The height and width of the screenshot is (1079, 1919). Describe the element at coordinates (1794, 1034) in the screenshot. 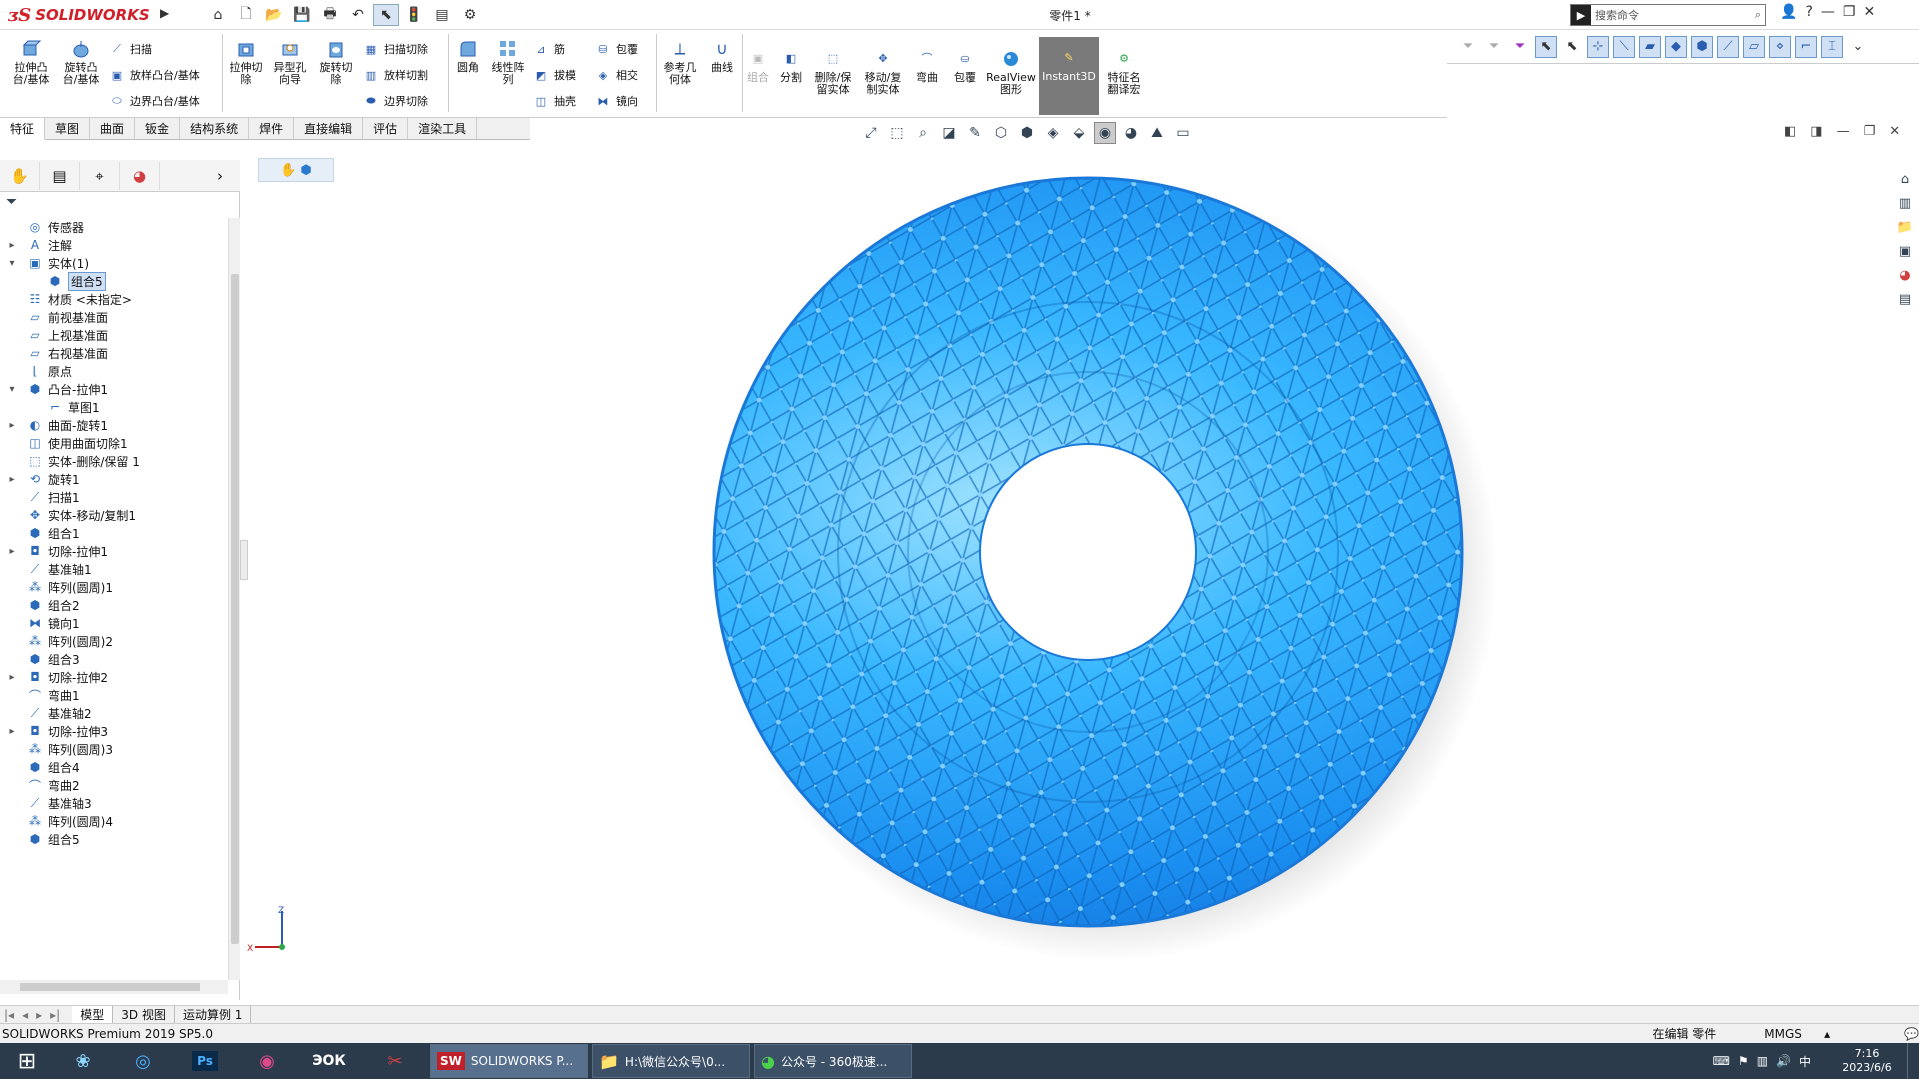

I see `unit-system: MMGS` at that location.